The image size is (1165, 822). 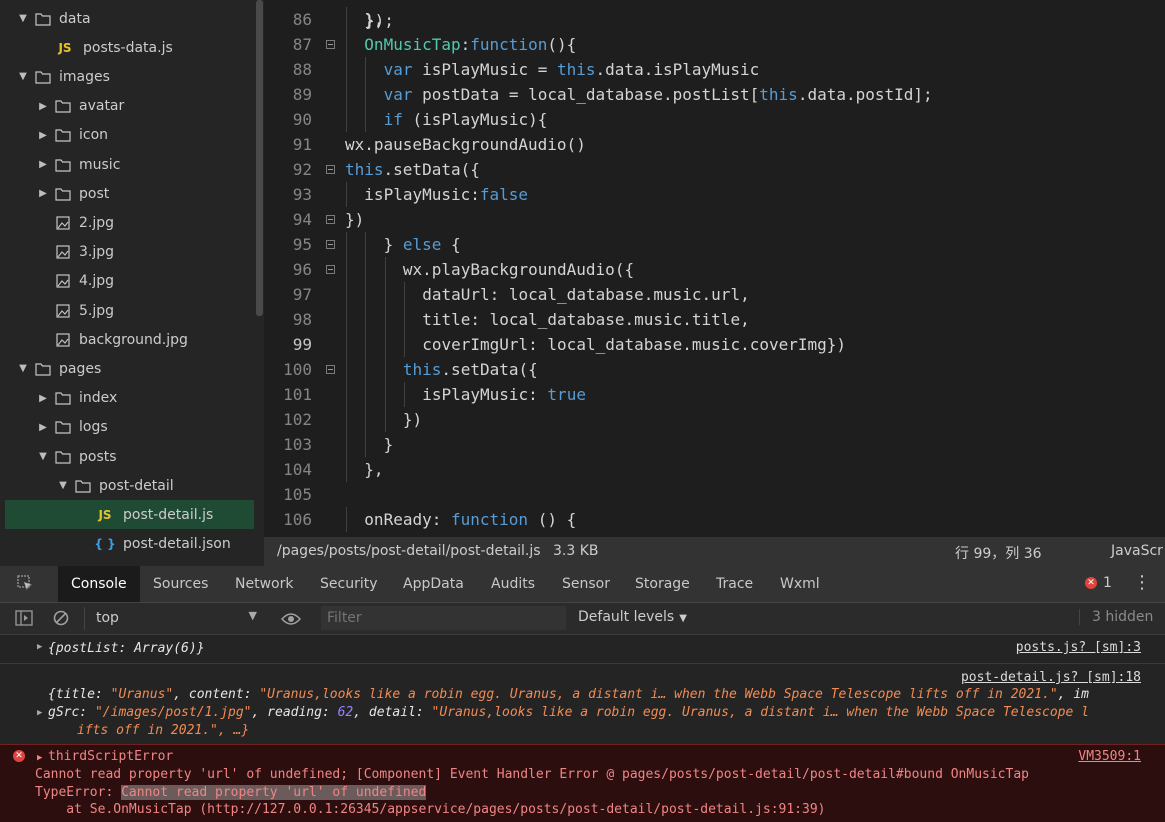 I want to click on code-line: 96 wx.playBackgroundAudio({, so click(x=714, y=269).